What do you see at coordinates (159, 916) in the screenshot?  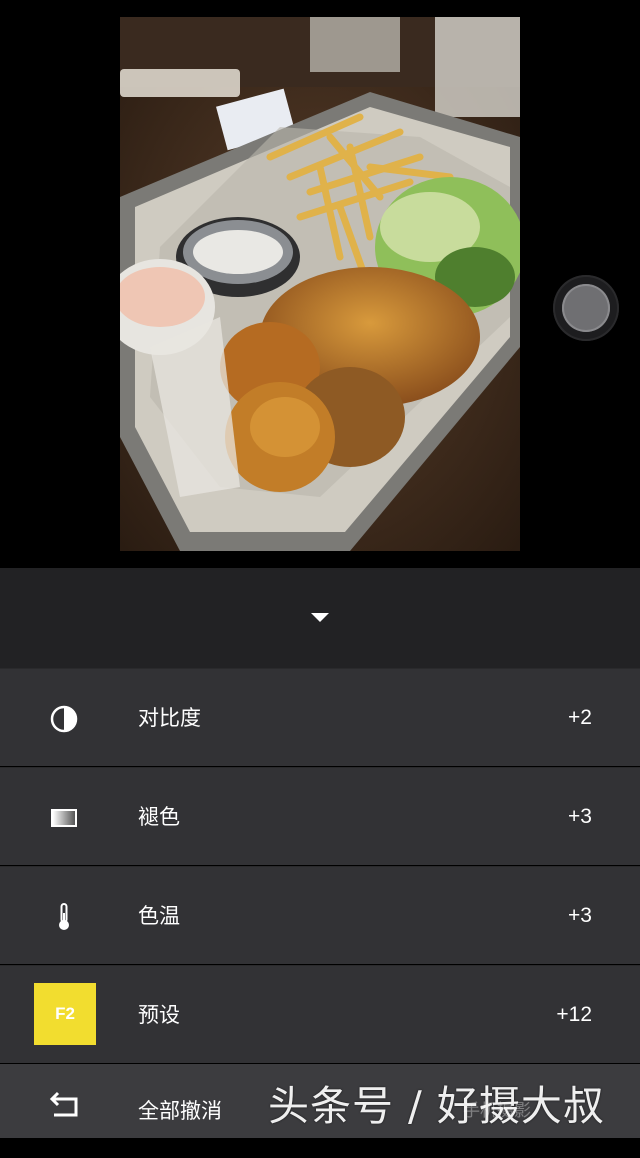 I see `adjustment-label: 色温` at bounding box center [159, 916].